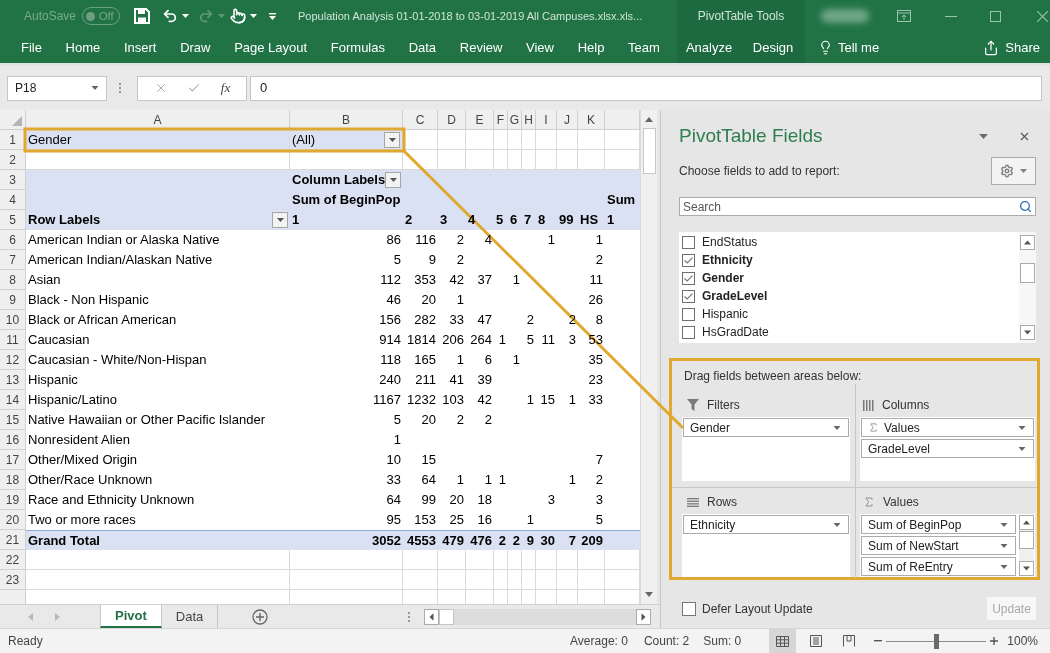 The height and width of the screenshot is (653, 1050). Describe the element at coordinates (644, 616) in the screenshot. I see `scroll-right-icon` at that location.